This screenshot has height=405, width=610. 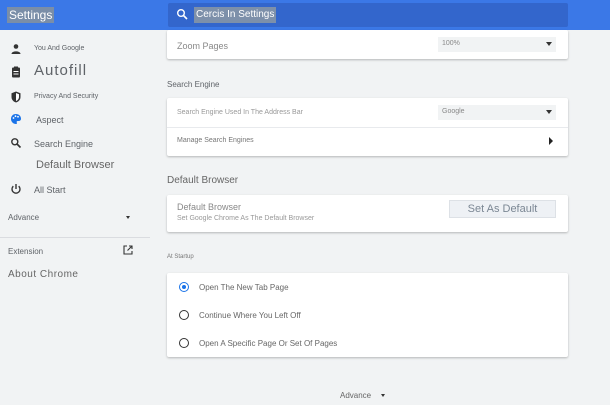 What do you see at coordinates (31, 15) in the screenshot?
I see `app-title: Settings` at bounding box center [31, 15].